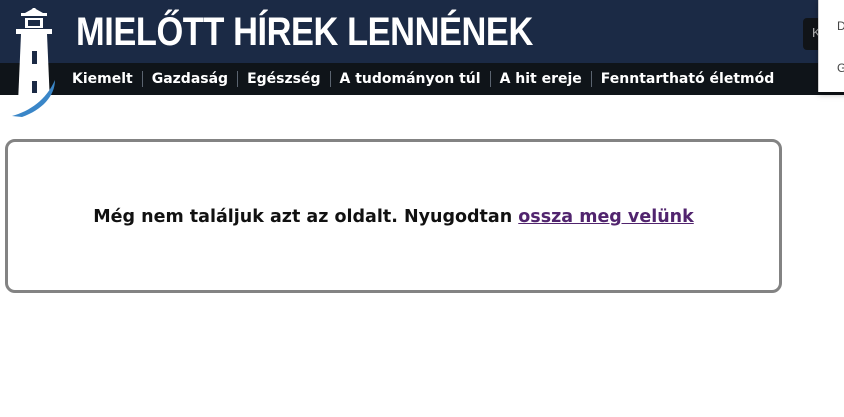  I want to click on share-with-us-link: ossza meg velünk, so click(606, 217).